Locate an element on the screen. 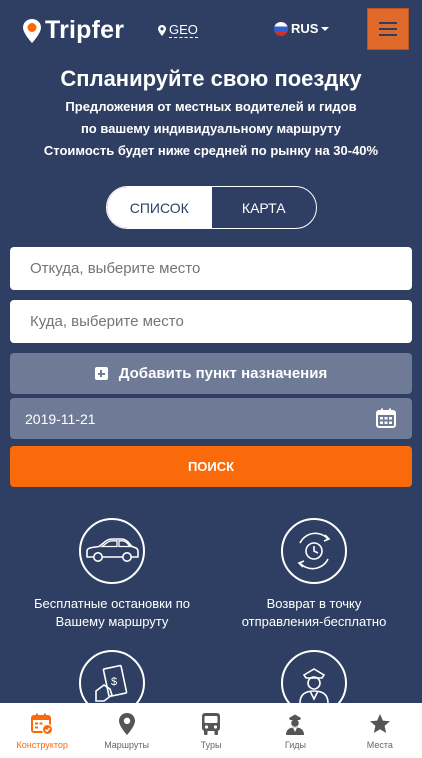 The width and height of the screenshot is (422, 758). add-destination-button: Добавить пункт назначения is located at coordinates (211, 373).